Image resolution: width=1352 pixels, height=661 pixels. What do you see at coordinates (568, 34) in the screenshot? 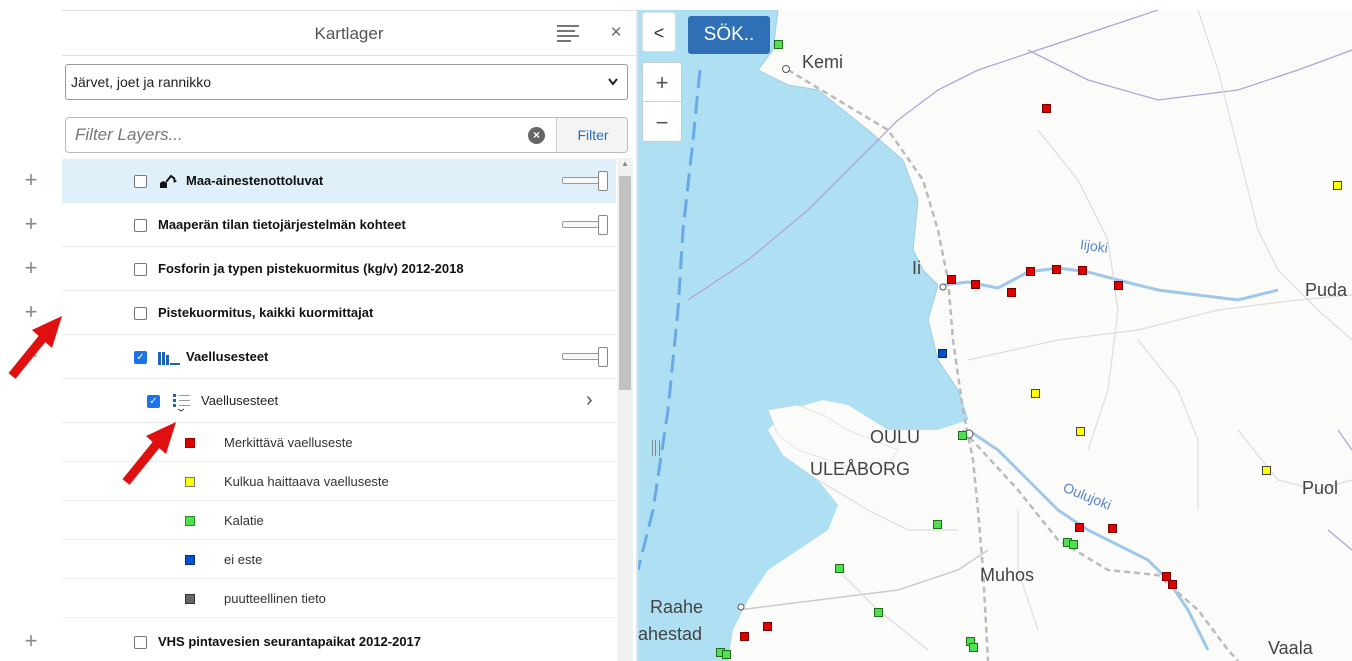
I see `menu-icon` at bounding box center [568, 34].